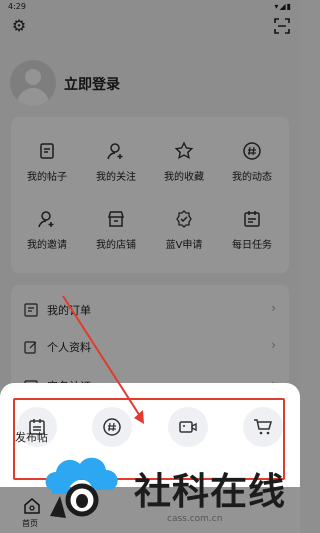  I want to click on watermark-logo, so click(81, 487).